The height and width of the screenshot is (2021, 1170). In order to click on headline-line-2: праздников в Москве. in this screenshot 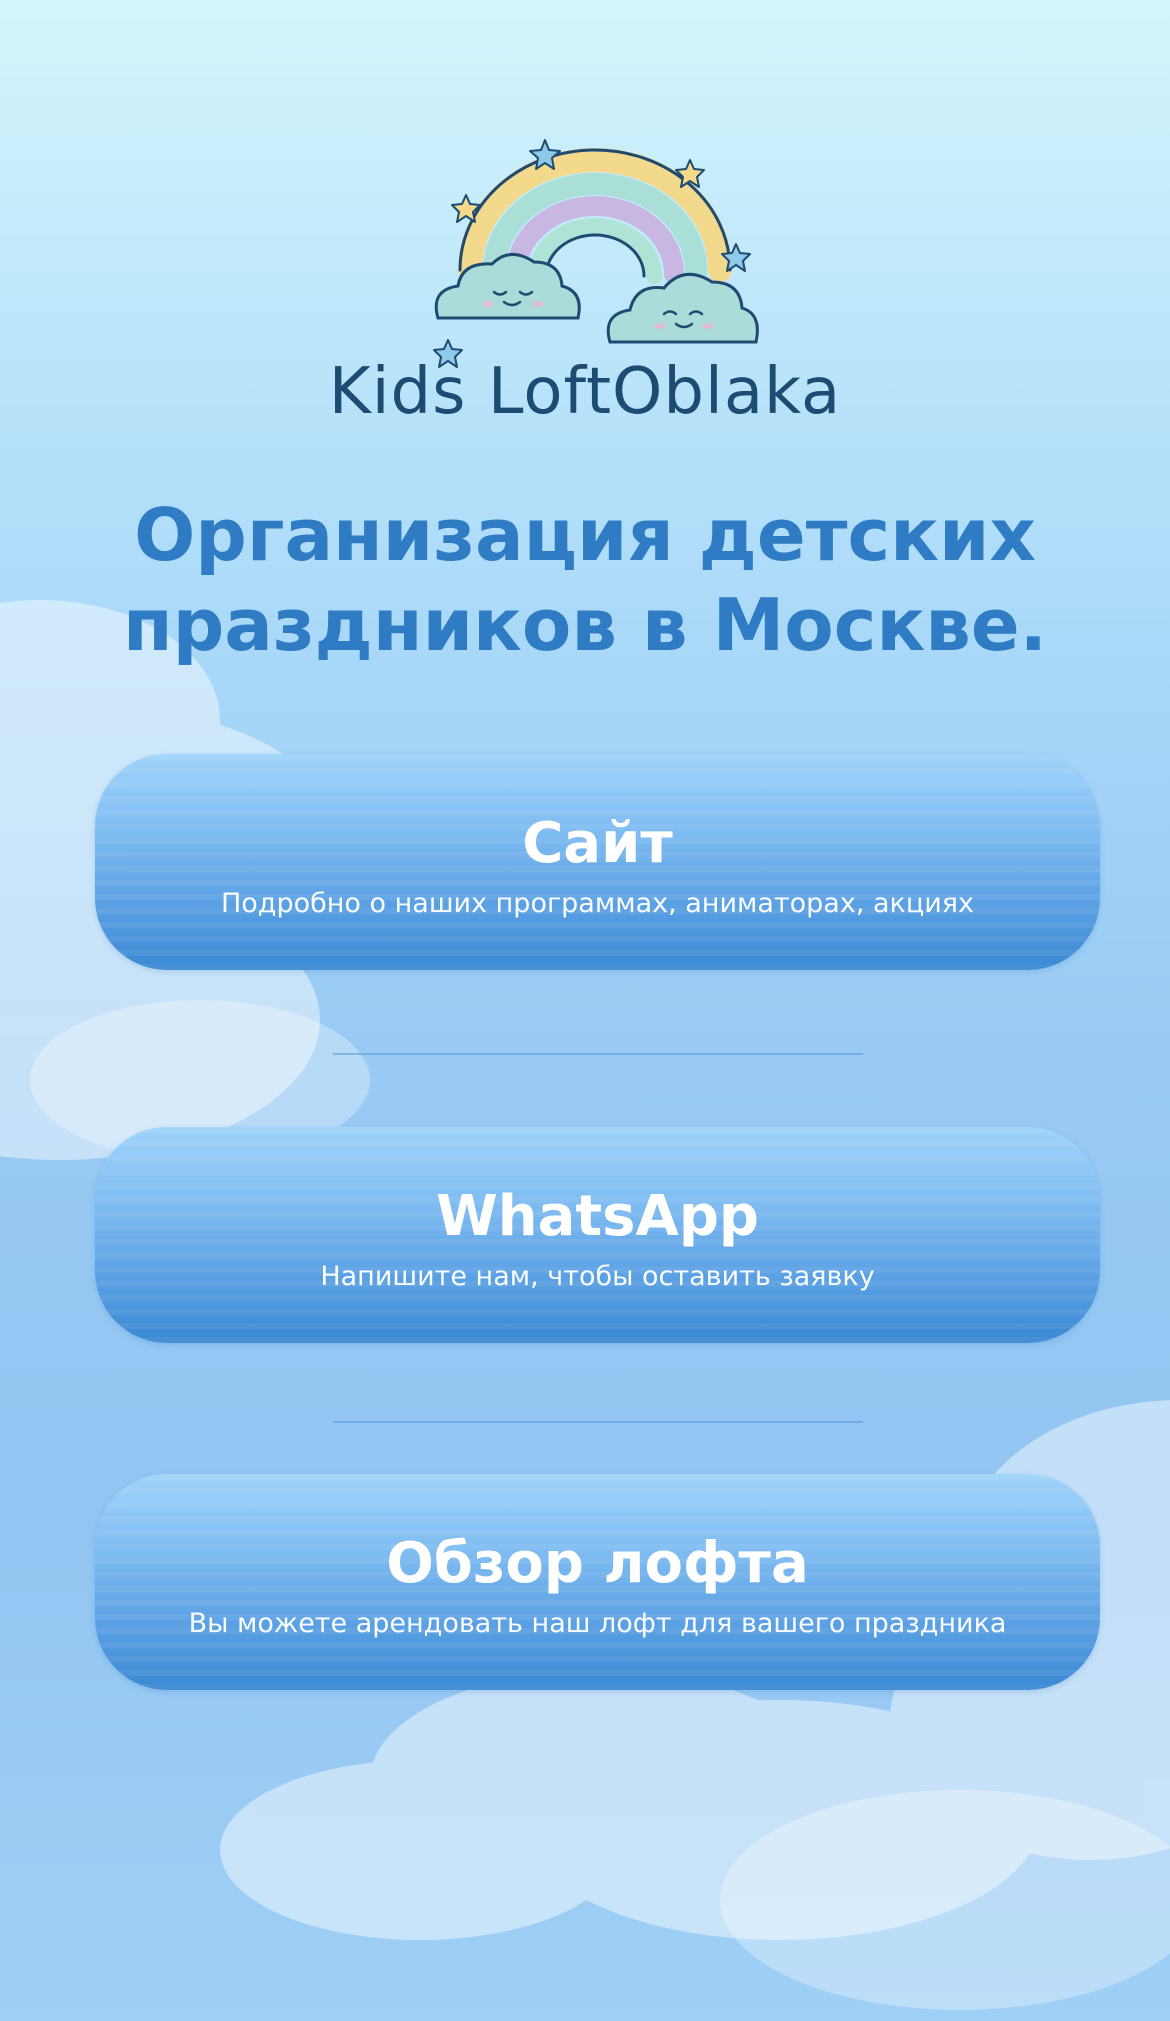, I will do `click(585, 625)`.